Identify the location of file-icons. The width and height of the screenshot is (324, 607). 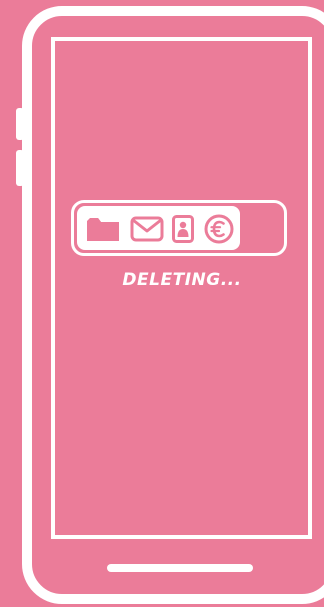
(160, 229).